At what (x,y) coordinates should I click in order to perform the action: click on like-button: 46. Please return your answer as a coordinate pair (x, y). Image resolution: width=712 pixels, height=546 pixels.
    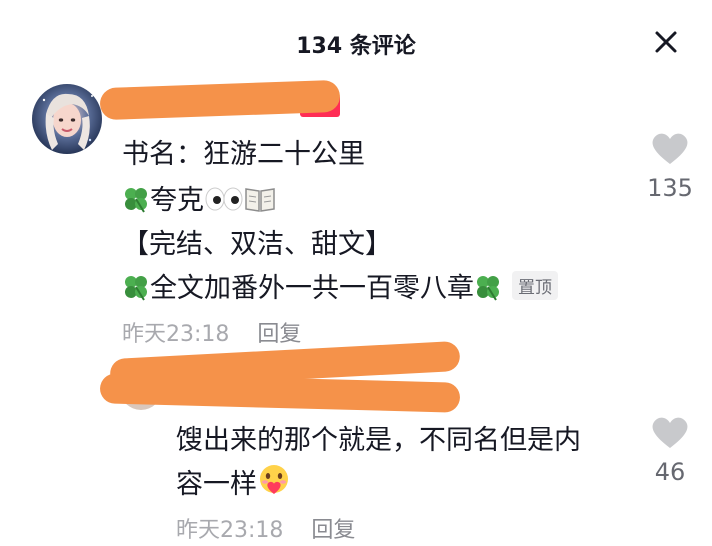
    Looking at the image, I should click on (670, 450).